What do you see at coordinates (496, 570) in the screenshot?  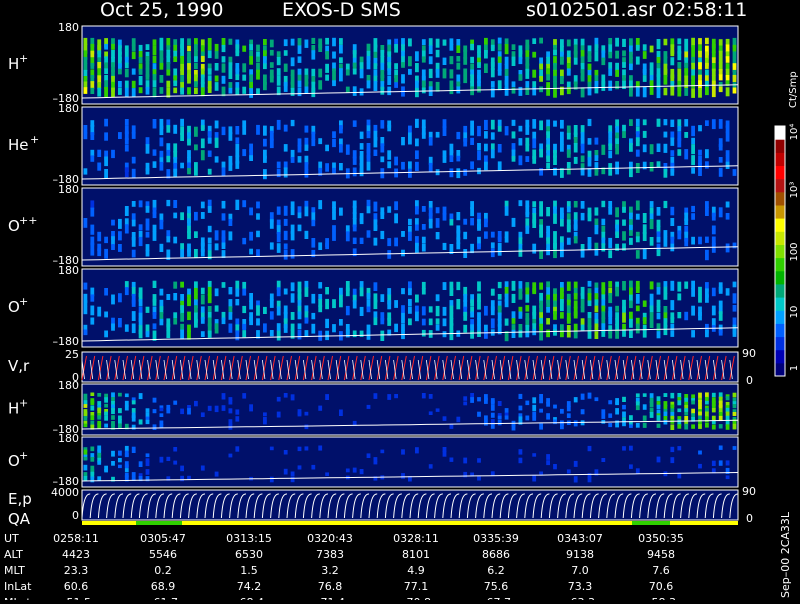 I see `ephem-cell: 6.2` at bounding box center [496, 570].